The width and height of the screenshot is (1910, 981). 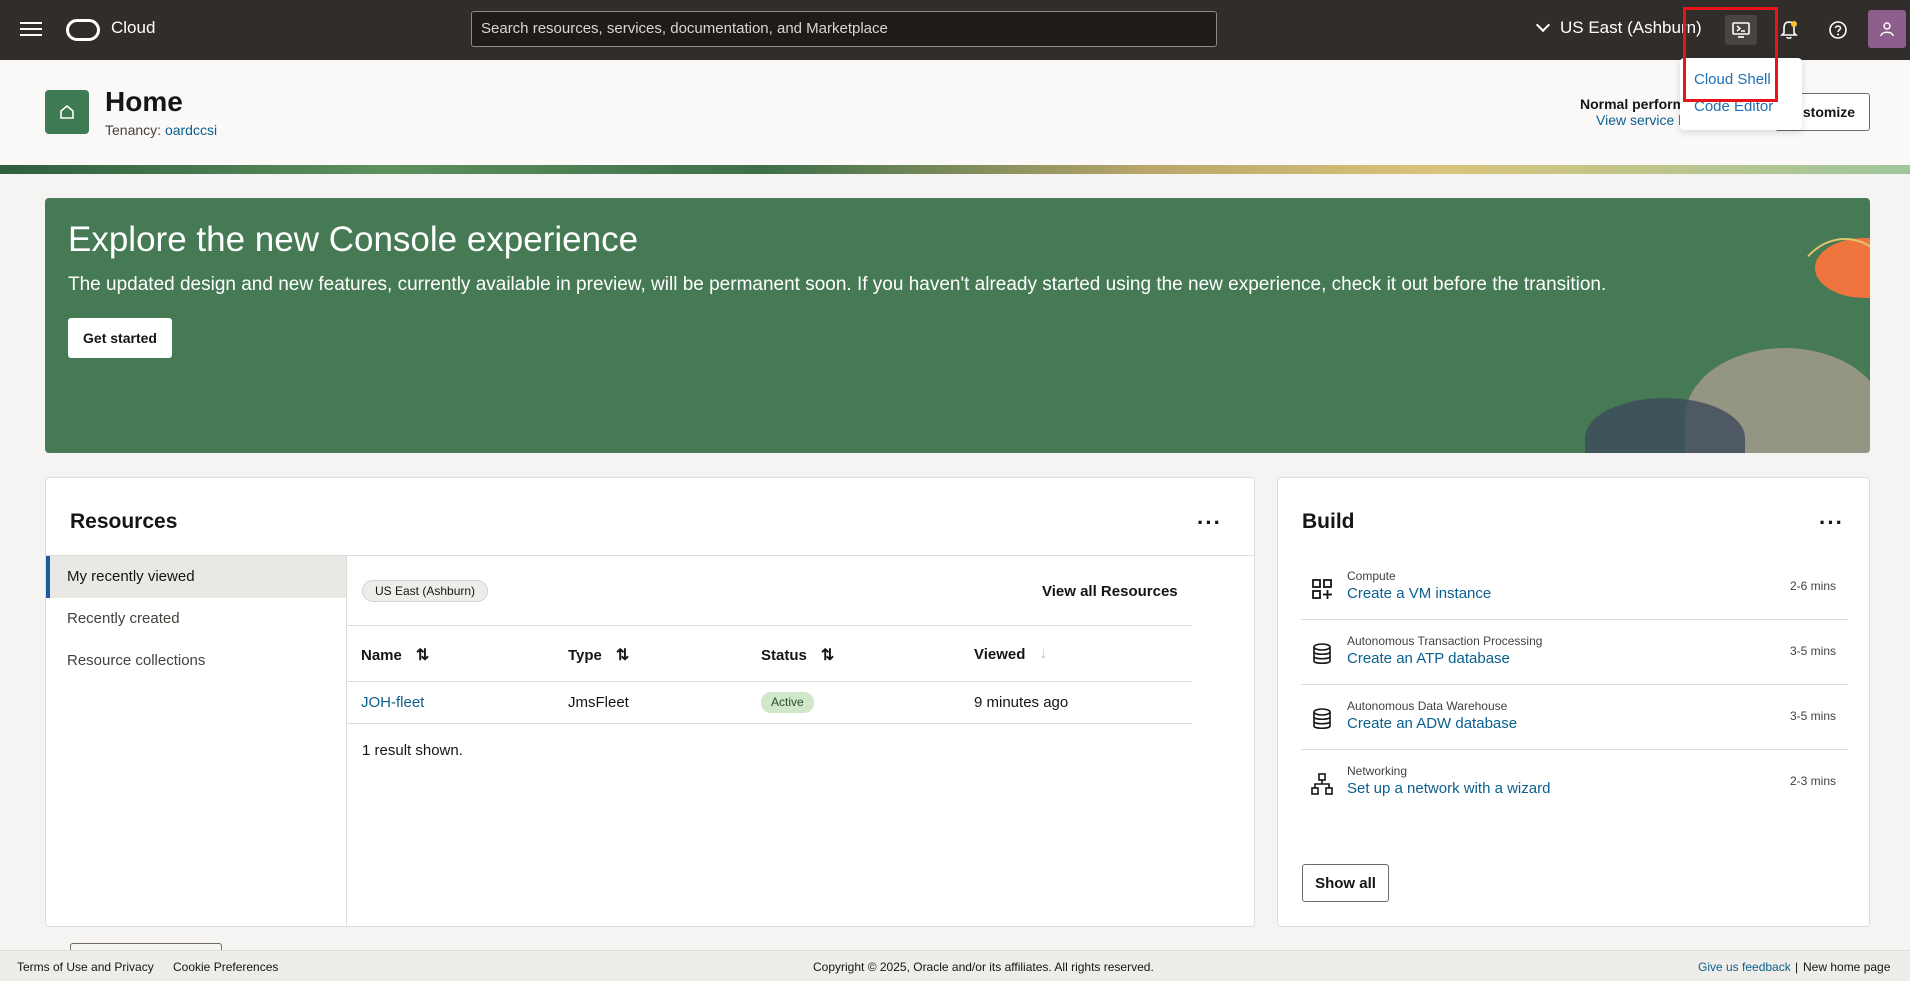 I want to click on code-editor-menu-item: Code Editor, so click(x=1733, y=106).